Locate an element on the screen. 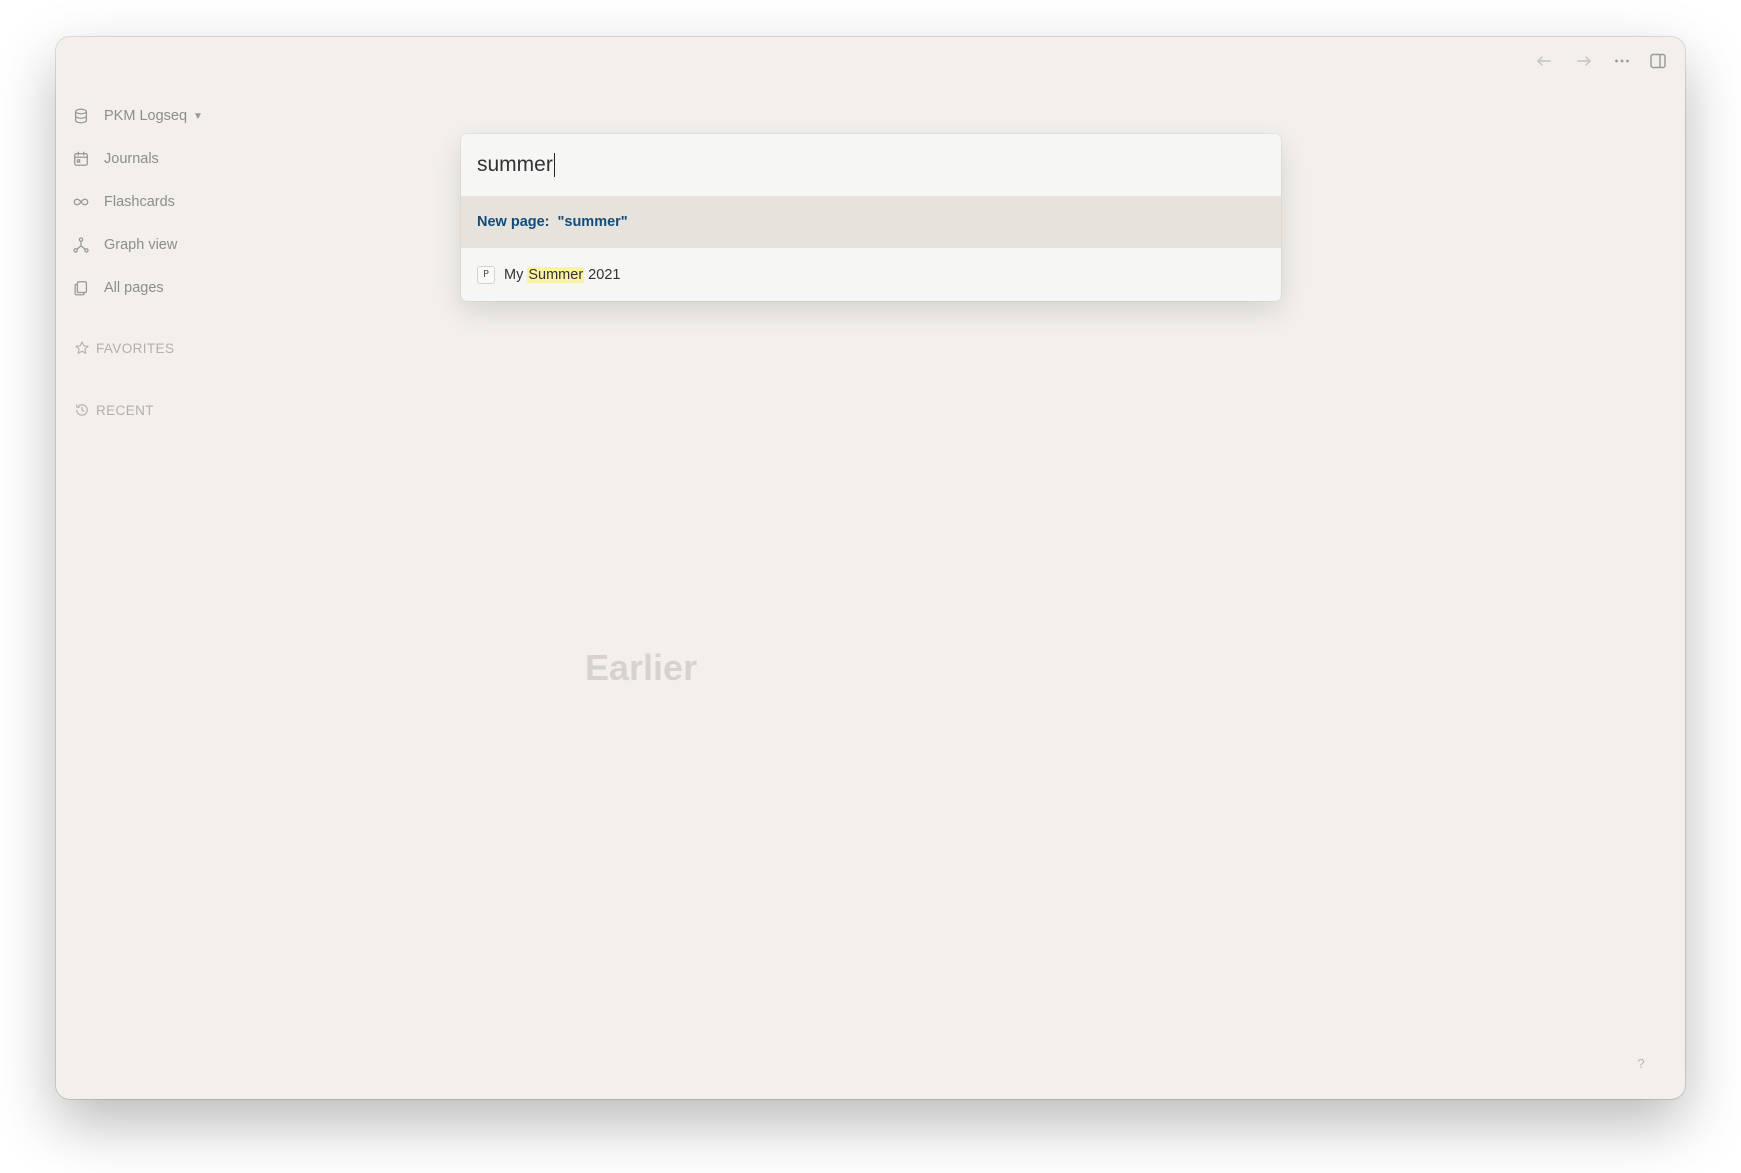  sidebar-item-flashcards: Flashcards is located at coordinates (123, 202).